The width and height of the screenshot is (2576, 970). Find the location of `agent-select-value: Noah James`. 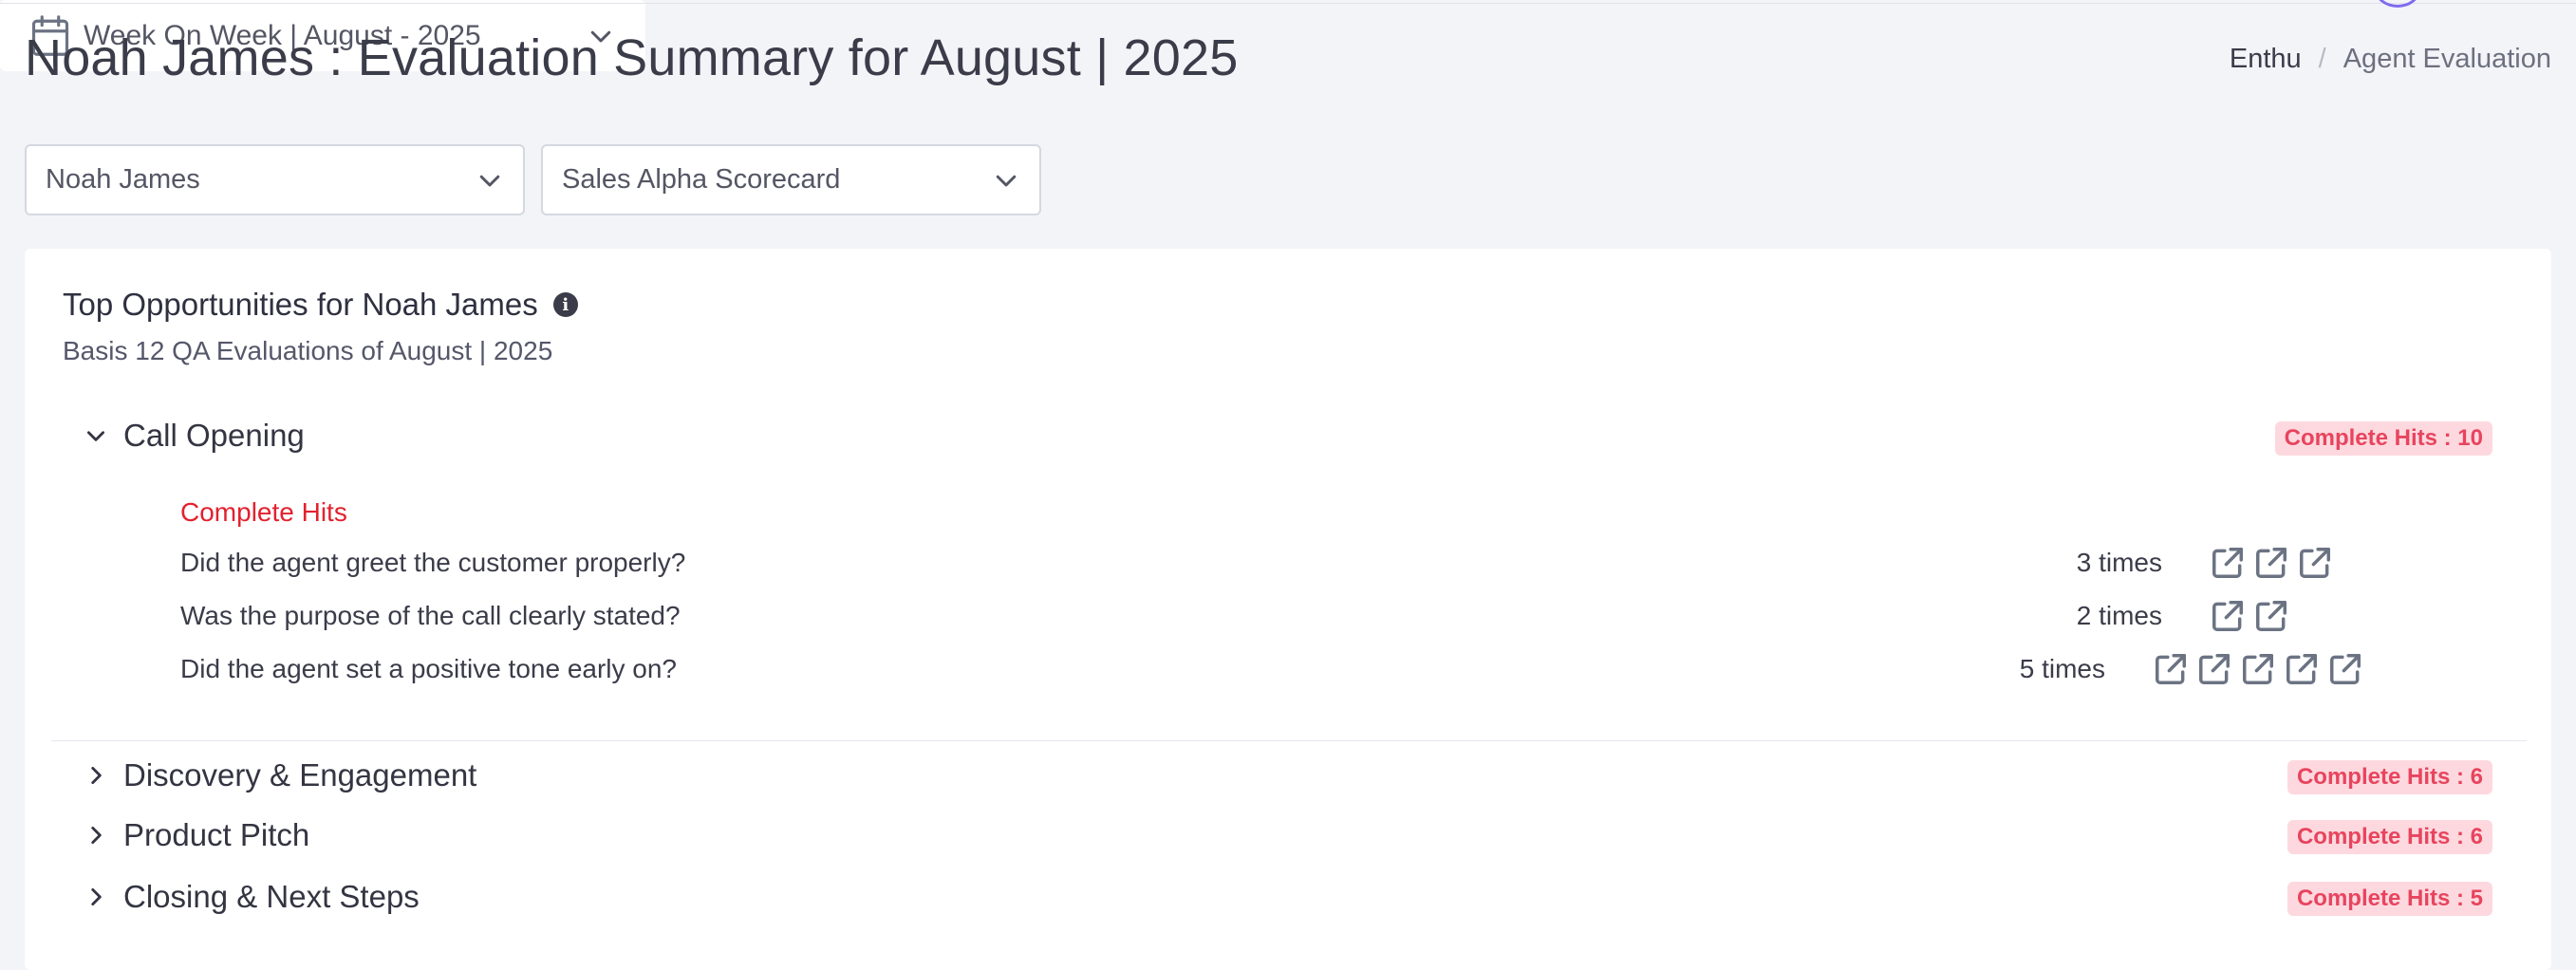

agent-select-value: Noah James is located at coordinates (123, 180).